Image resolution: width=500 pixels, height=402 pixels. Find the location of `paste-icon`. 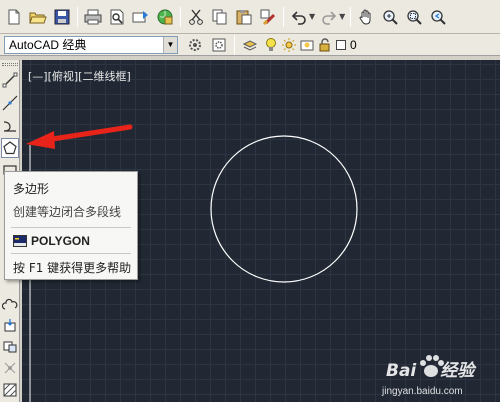

paste-icon is located at coordinates (244, 17).